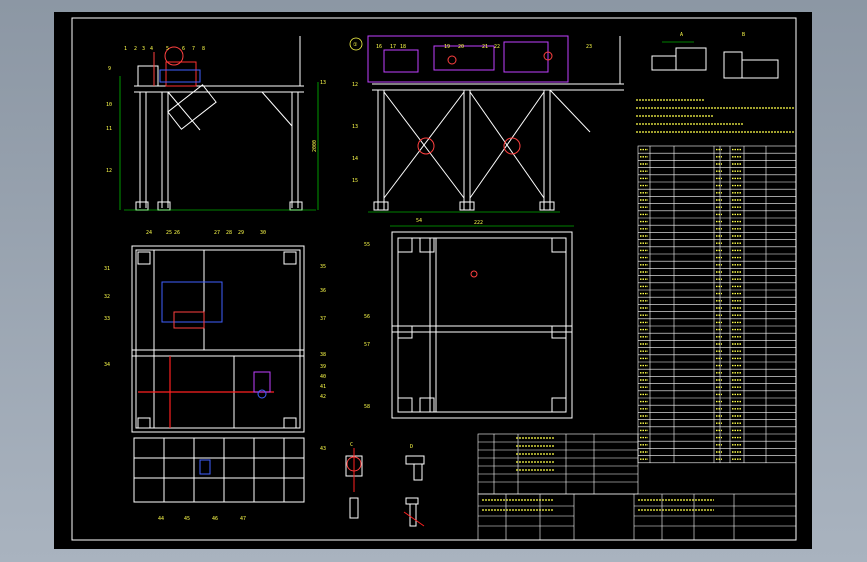  Describe the element at coordinates (263, 233) in the screenshot. I see `svg-text: 30` at that location.